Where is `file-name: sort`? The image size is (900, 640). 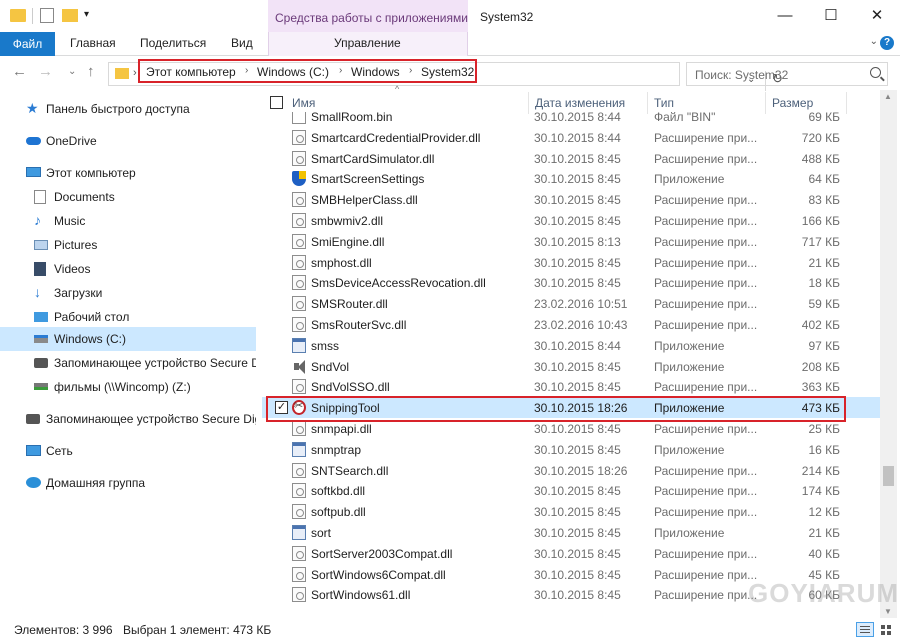
file-name: sort is located at coordinates (321, 533).